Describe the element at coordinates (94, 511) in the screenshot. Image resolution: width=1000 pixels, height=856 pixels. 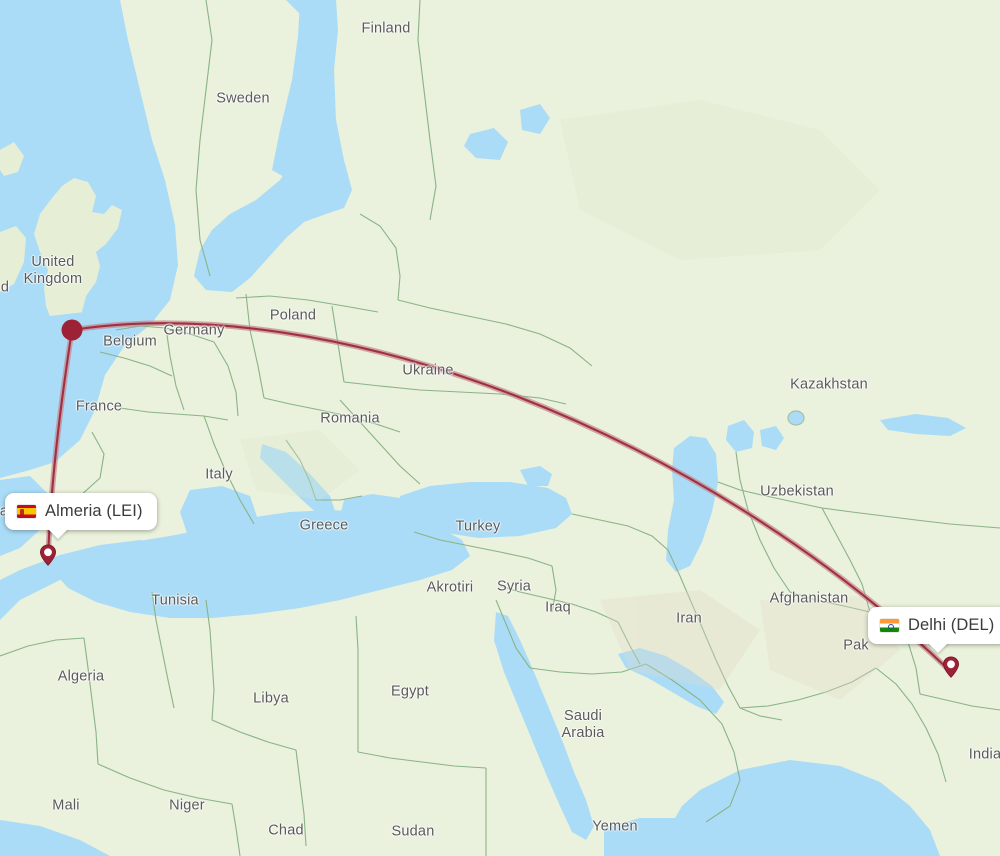
I see `airport-tooltip-label-lei: Almeria (LEI)` at that location.